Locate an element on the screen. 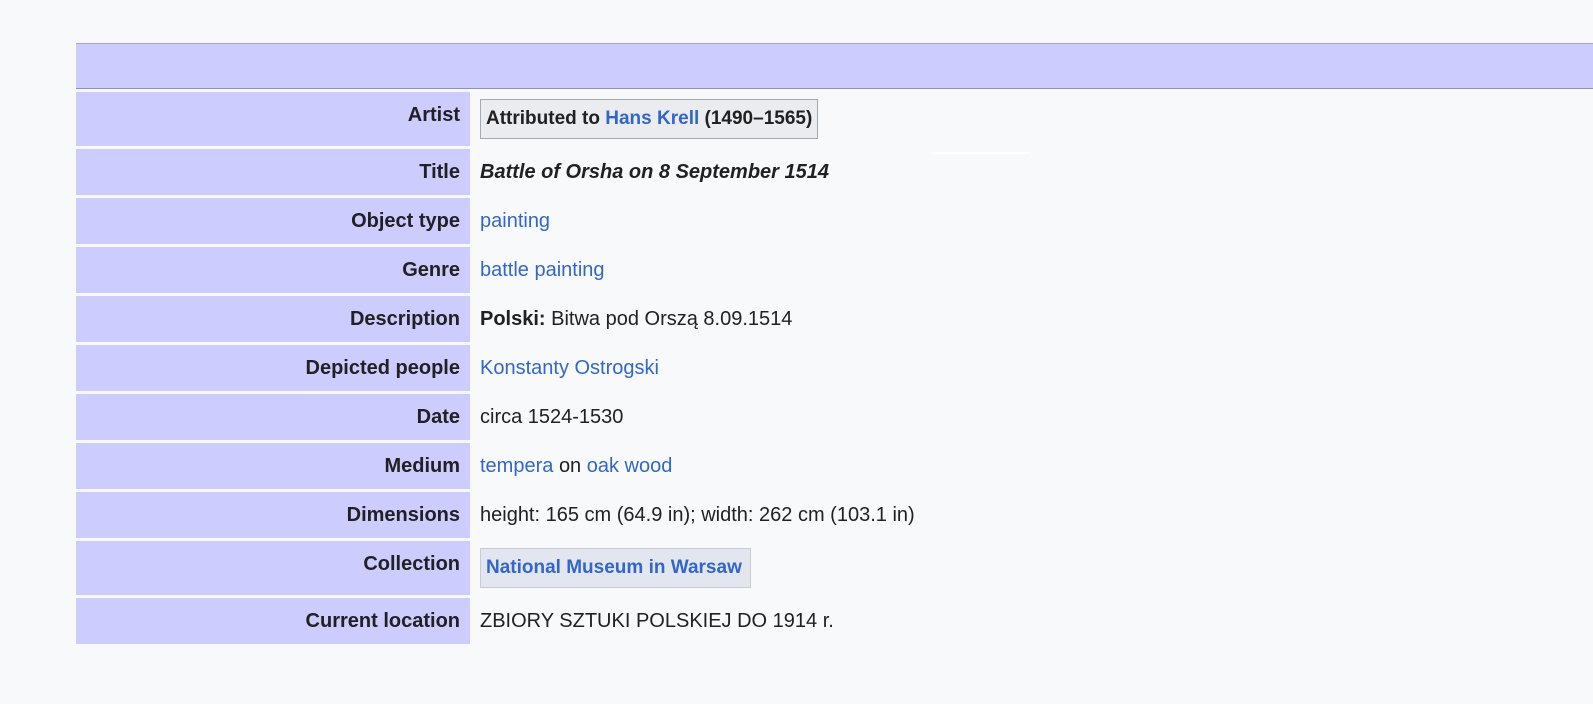 The width and height of the screenshot is (1593, 704). value-collection: National Museum in Warsaw is located at coordinates (692, 568).